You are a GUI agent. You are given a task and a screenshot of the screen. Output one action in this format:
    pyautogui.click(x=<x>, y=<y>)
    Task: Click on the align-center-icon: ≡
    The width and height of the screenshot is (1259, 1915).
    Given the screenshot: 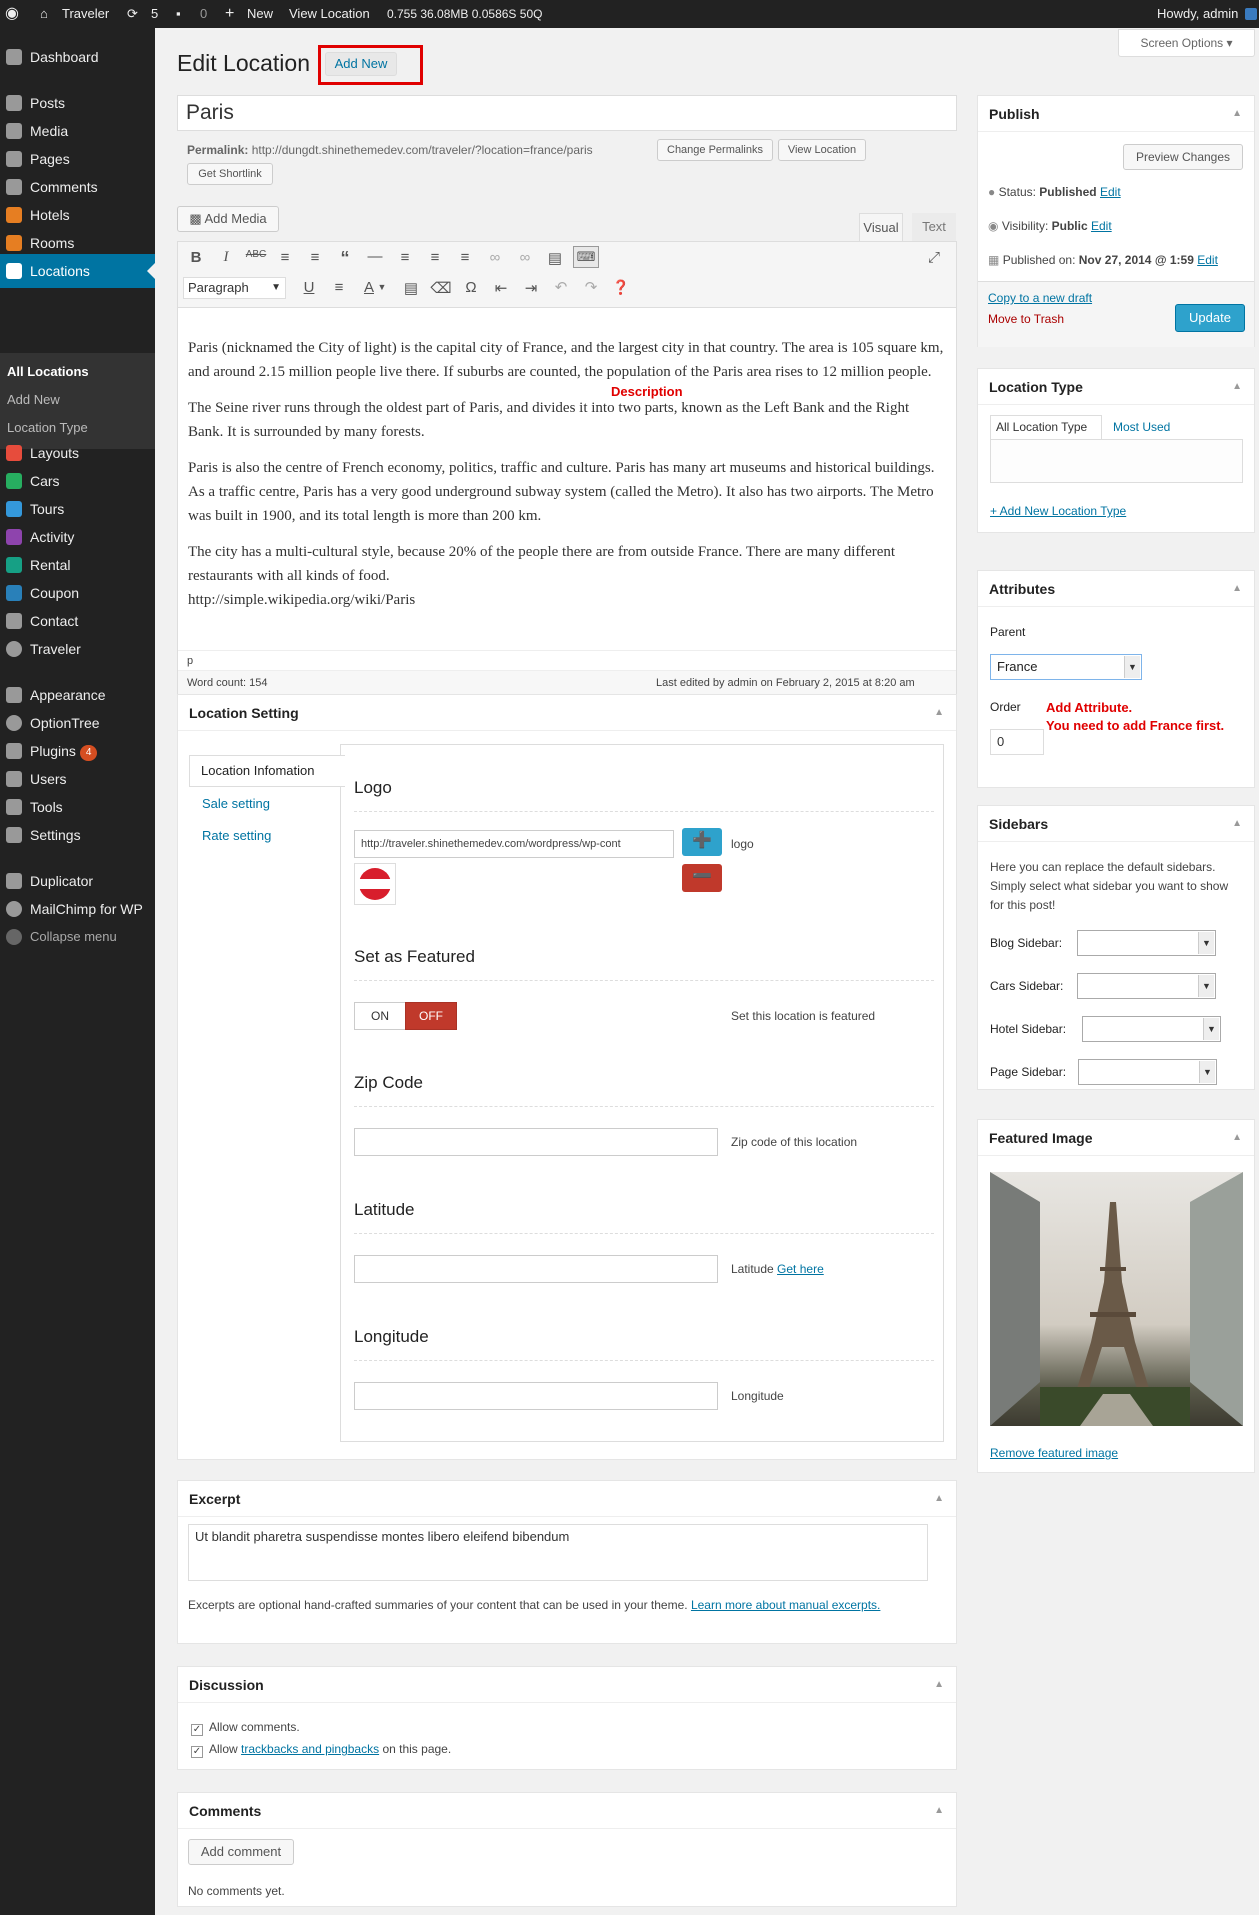 What is the action you would take?
    pyautogui.click(x=435, y=257)
    